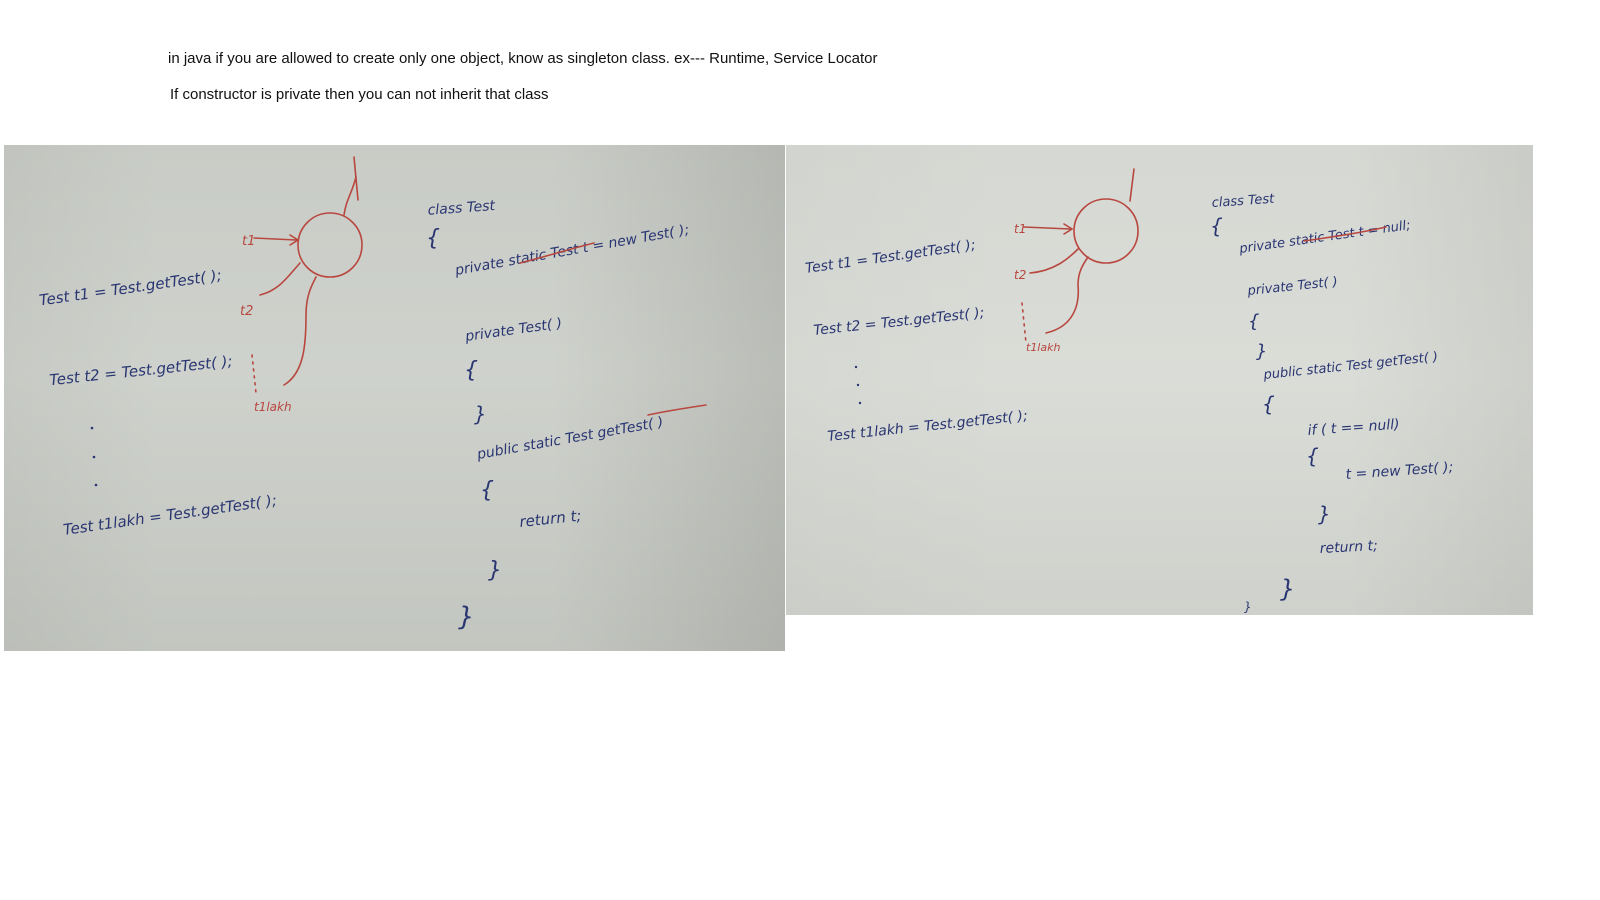  Describe the element at coordinates (1268, 404) in the screenshot. I see `right-code-line-8: {` at that location.